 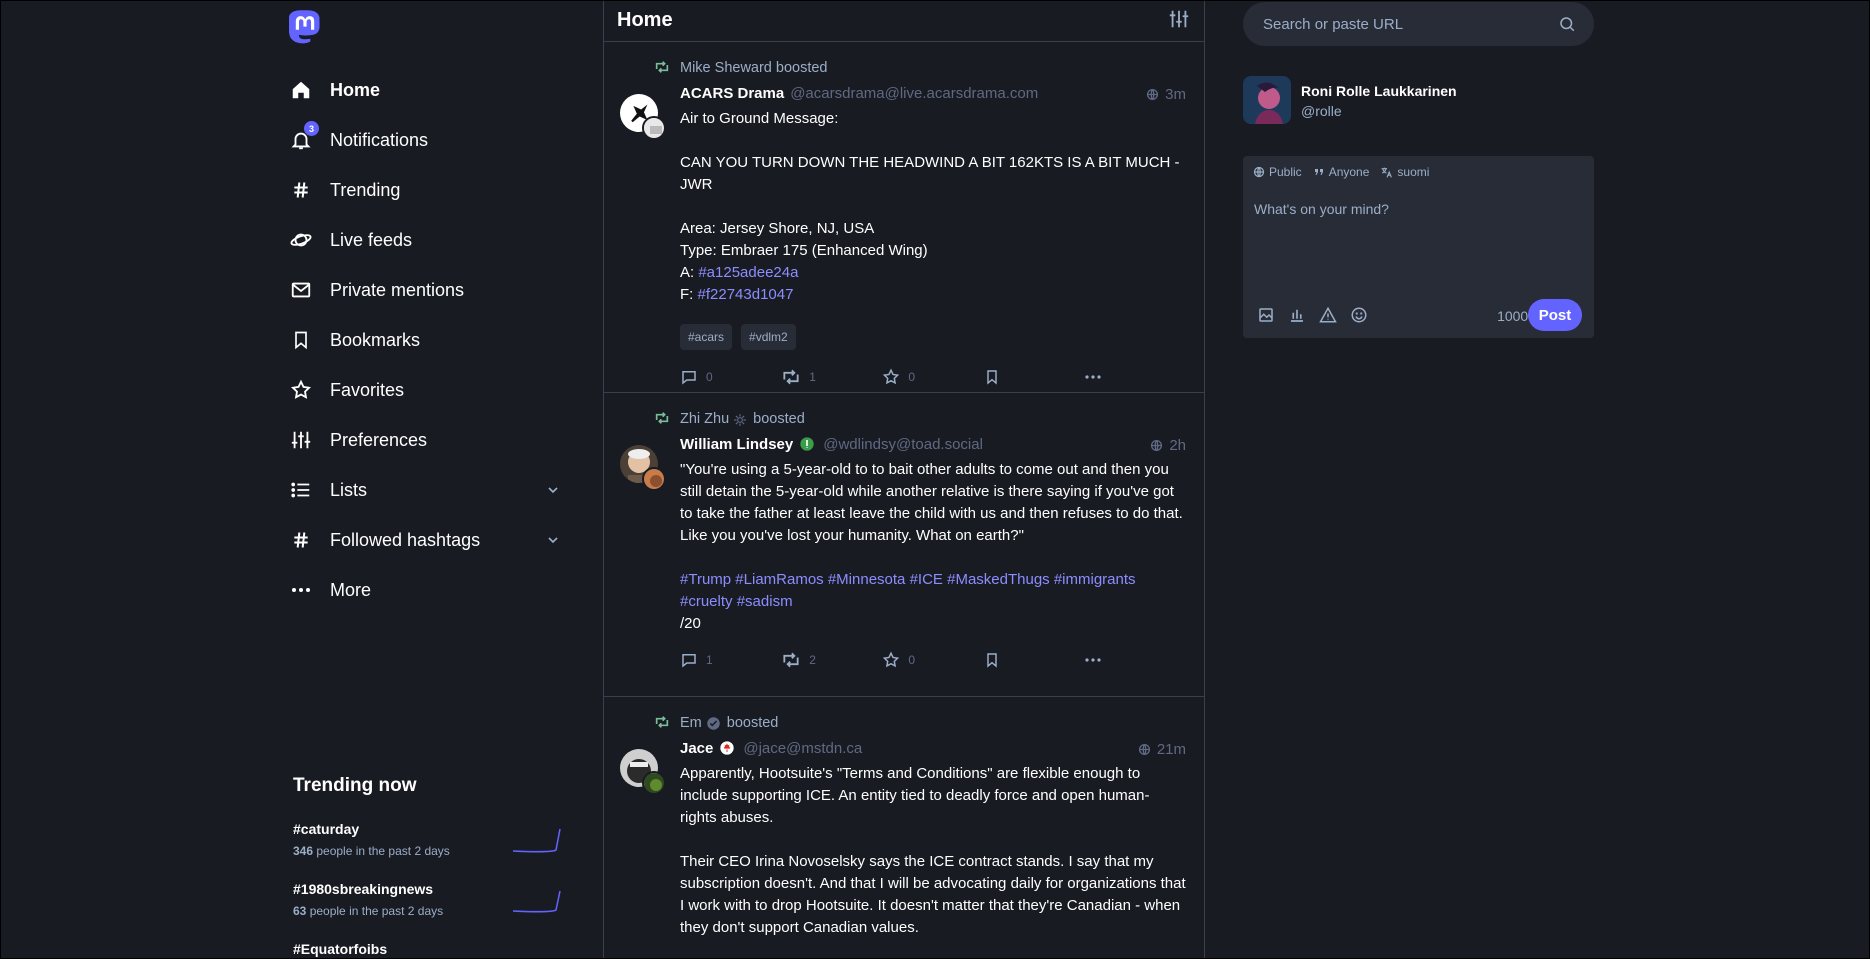 What do you see at coordinates (730, 660) in the screenshot?
I see `reply-button: 1` at bounding box center [730, 660].